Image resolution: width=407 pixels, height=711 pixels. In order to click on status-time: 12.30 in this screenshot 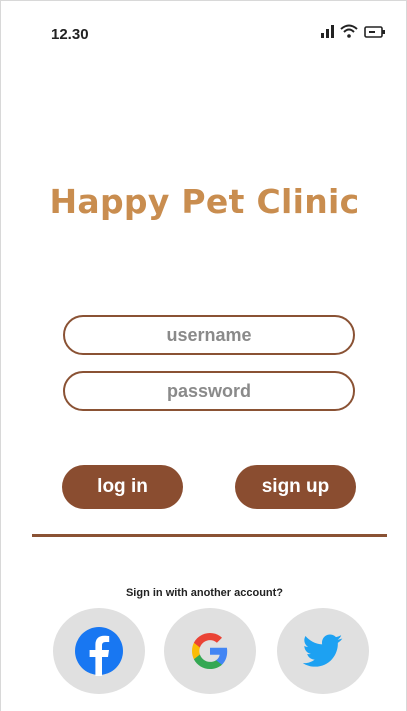, I will do `click(70, 34)`.